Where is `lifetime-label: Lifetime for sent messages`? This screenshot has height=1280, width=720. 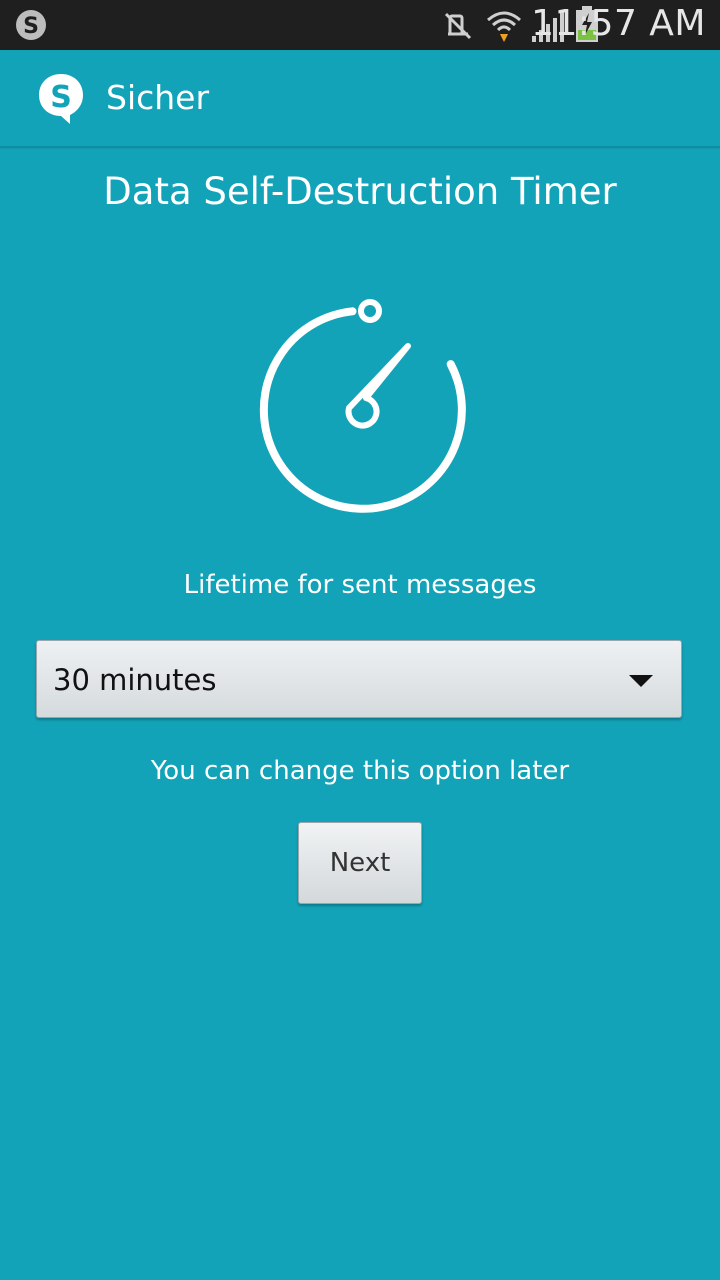
lifetime-label: Lifetime for sent messages is located at coordinates (360, 585).